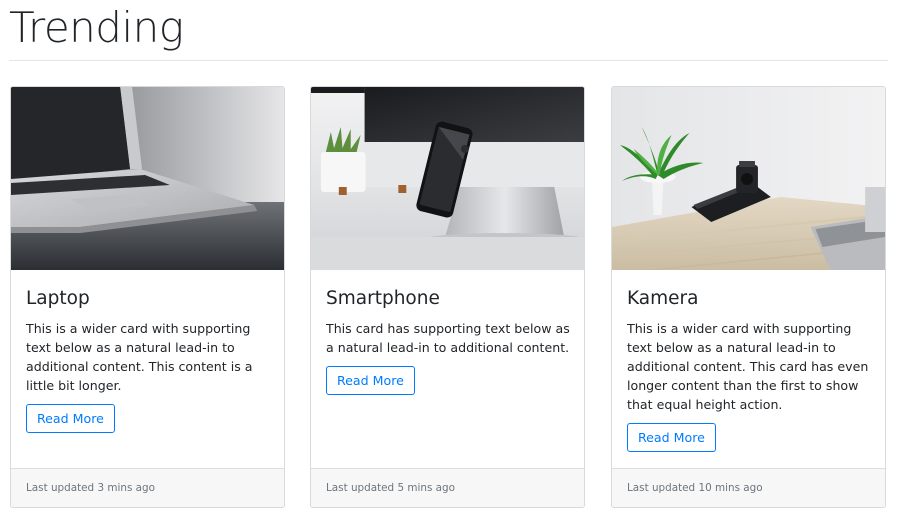 This screenshot has height=515, width=900. I want to click on smartphone-image, so click(447, 178).